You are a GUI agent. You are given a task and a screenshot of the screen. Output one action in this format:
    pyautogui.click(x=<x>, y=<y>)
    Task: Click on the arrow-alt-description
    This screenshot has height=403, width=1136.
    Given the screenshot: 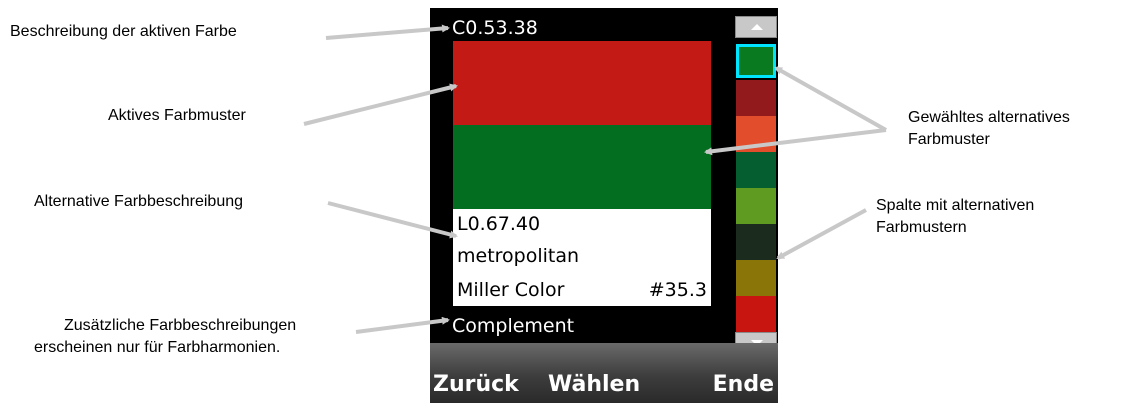 What is the action you would take?
    pyautogui.click(x=392, y=220)
    